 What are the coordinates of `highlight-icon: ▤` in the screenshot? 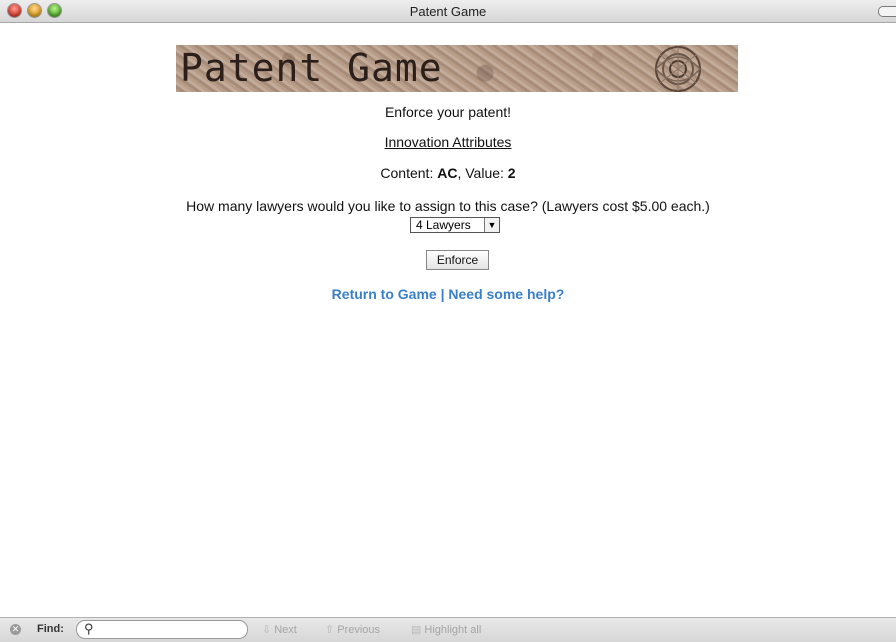 It's located at (416, 630).